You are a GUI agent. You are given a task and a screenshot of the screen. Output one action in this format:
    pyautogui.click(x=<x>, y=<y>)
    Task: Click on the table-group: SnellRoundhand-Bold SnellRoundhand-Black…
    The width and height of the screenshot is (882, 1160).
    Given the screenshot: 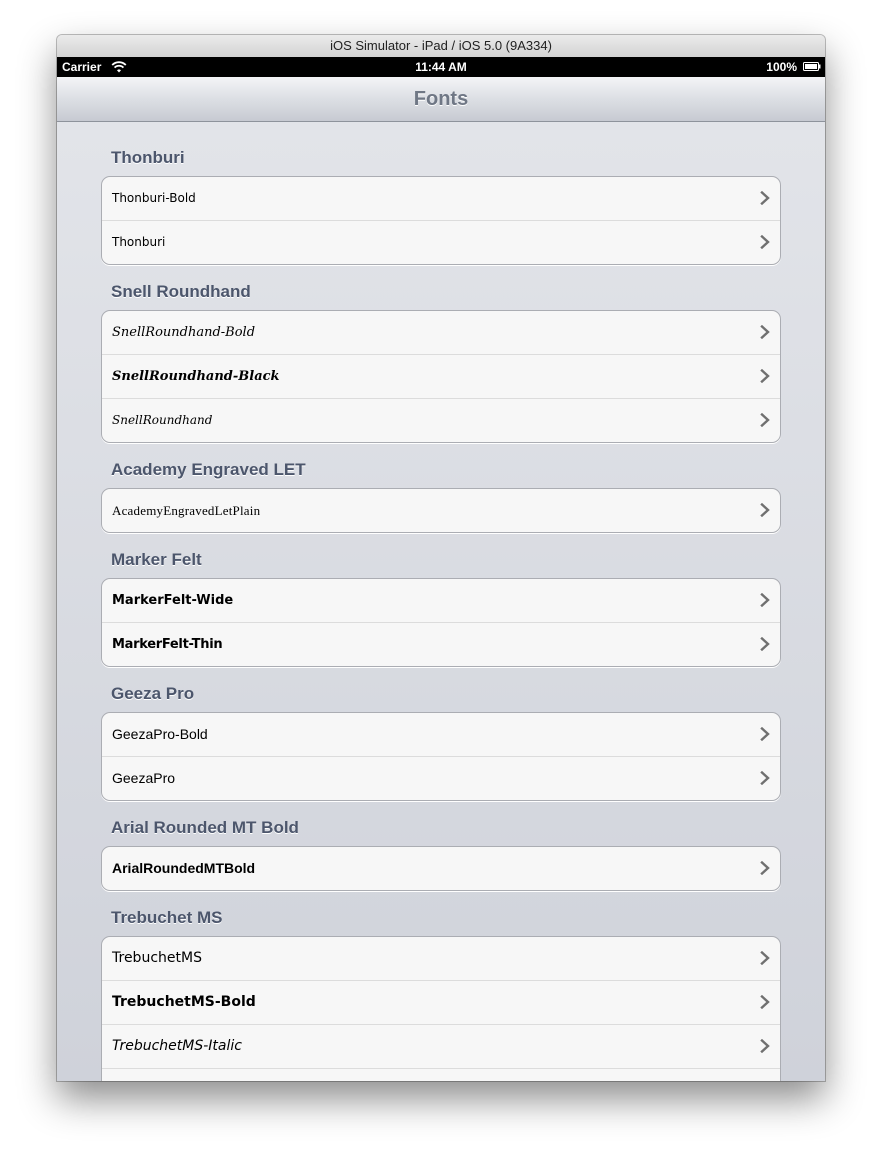 What is the action you would take?
    pyautogui.click(x=441, y=376)
    